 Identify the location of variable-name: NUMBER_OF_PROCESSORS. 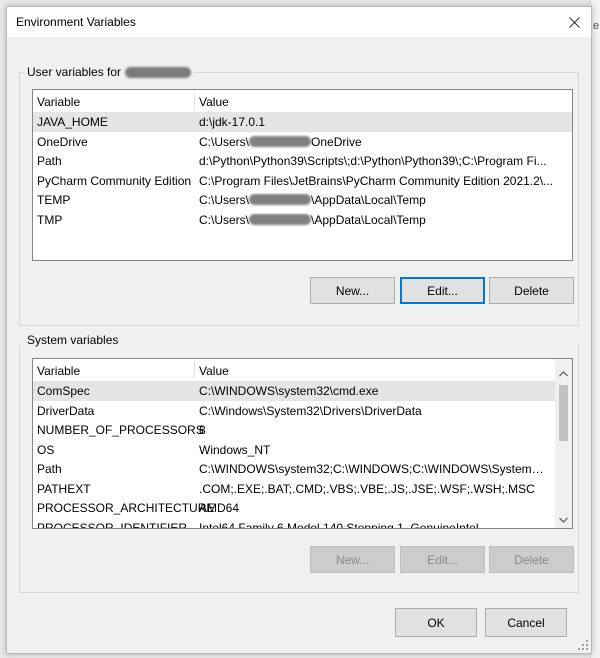
(120, 430).